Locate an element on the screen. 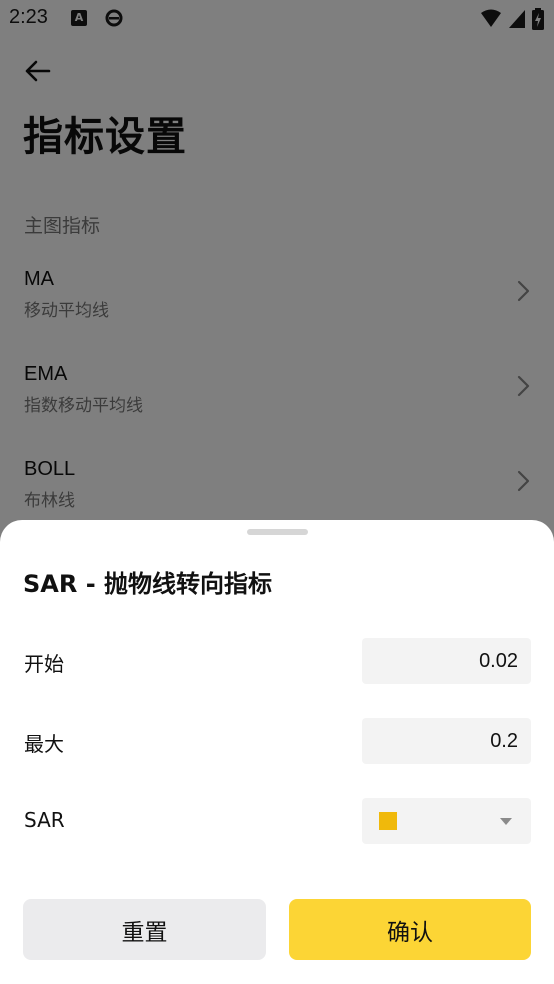 This screenshot has height=984, width=554. reset-button: 重置 is located at coordinates (144, 929).